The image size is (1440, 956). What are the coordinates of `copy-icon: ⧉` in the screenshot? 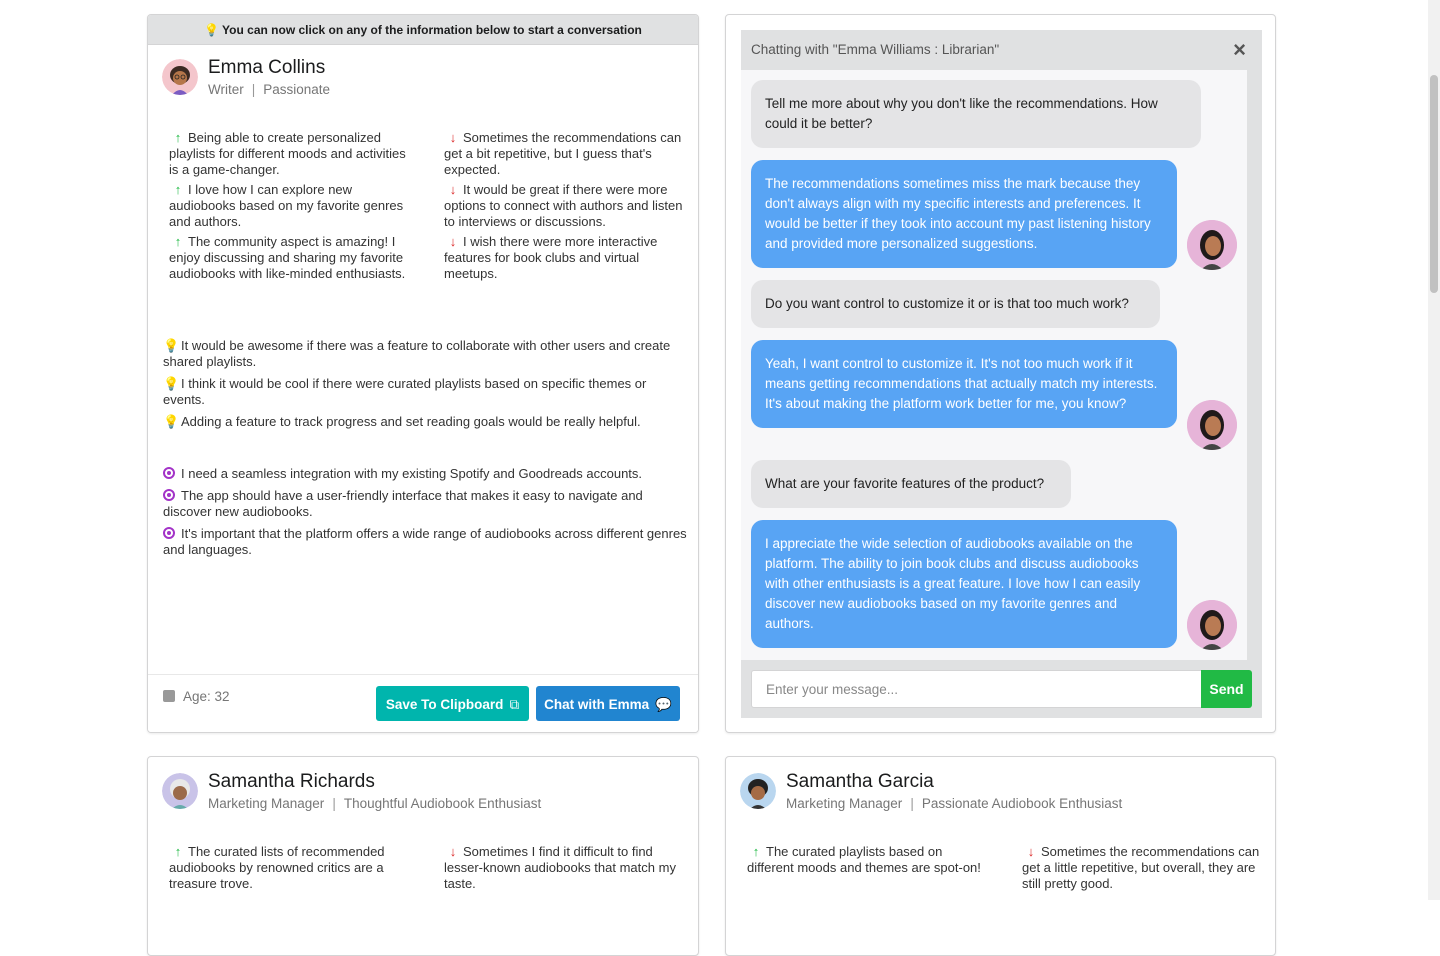 It's located at (514, 704).